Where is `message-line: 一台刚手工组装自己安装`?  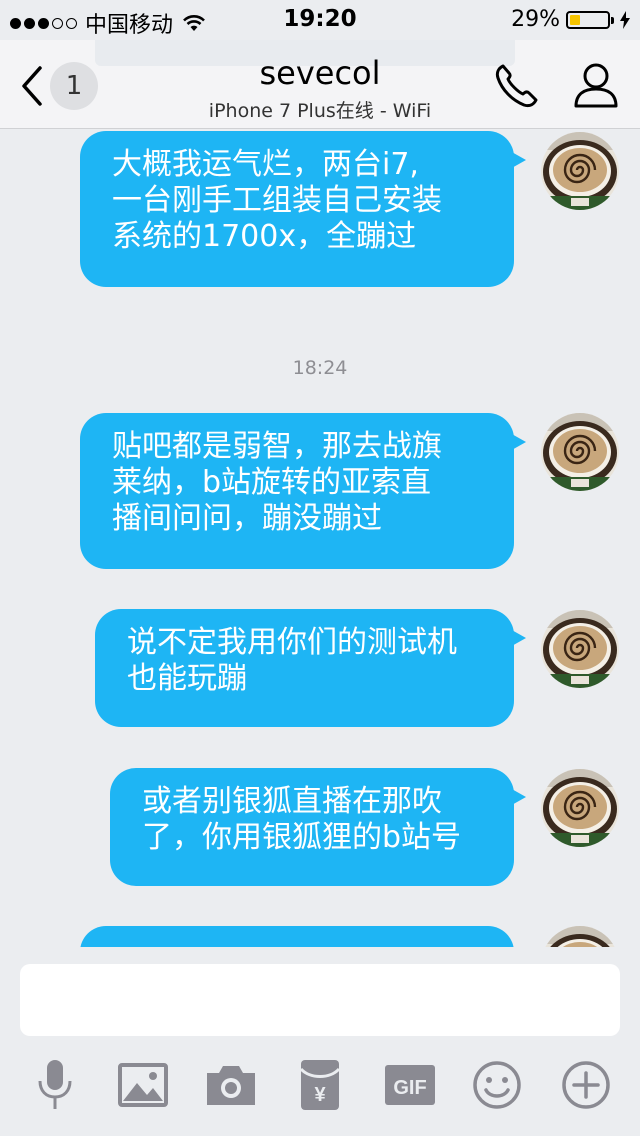 message-line: 一台刚手工组装自己安装 is located at coordinates (277, 200).